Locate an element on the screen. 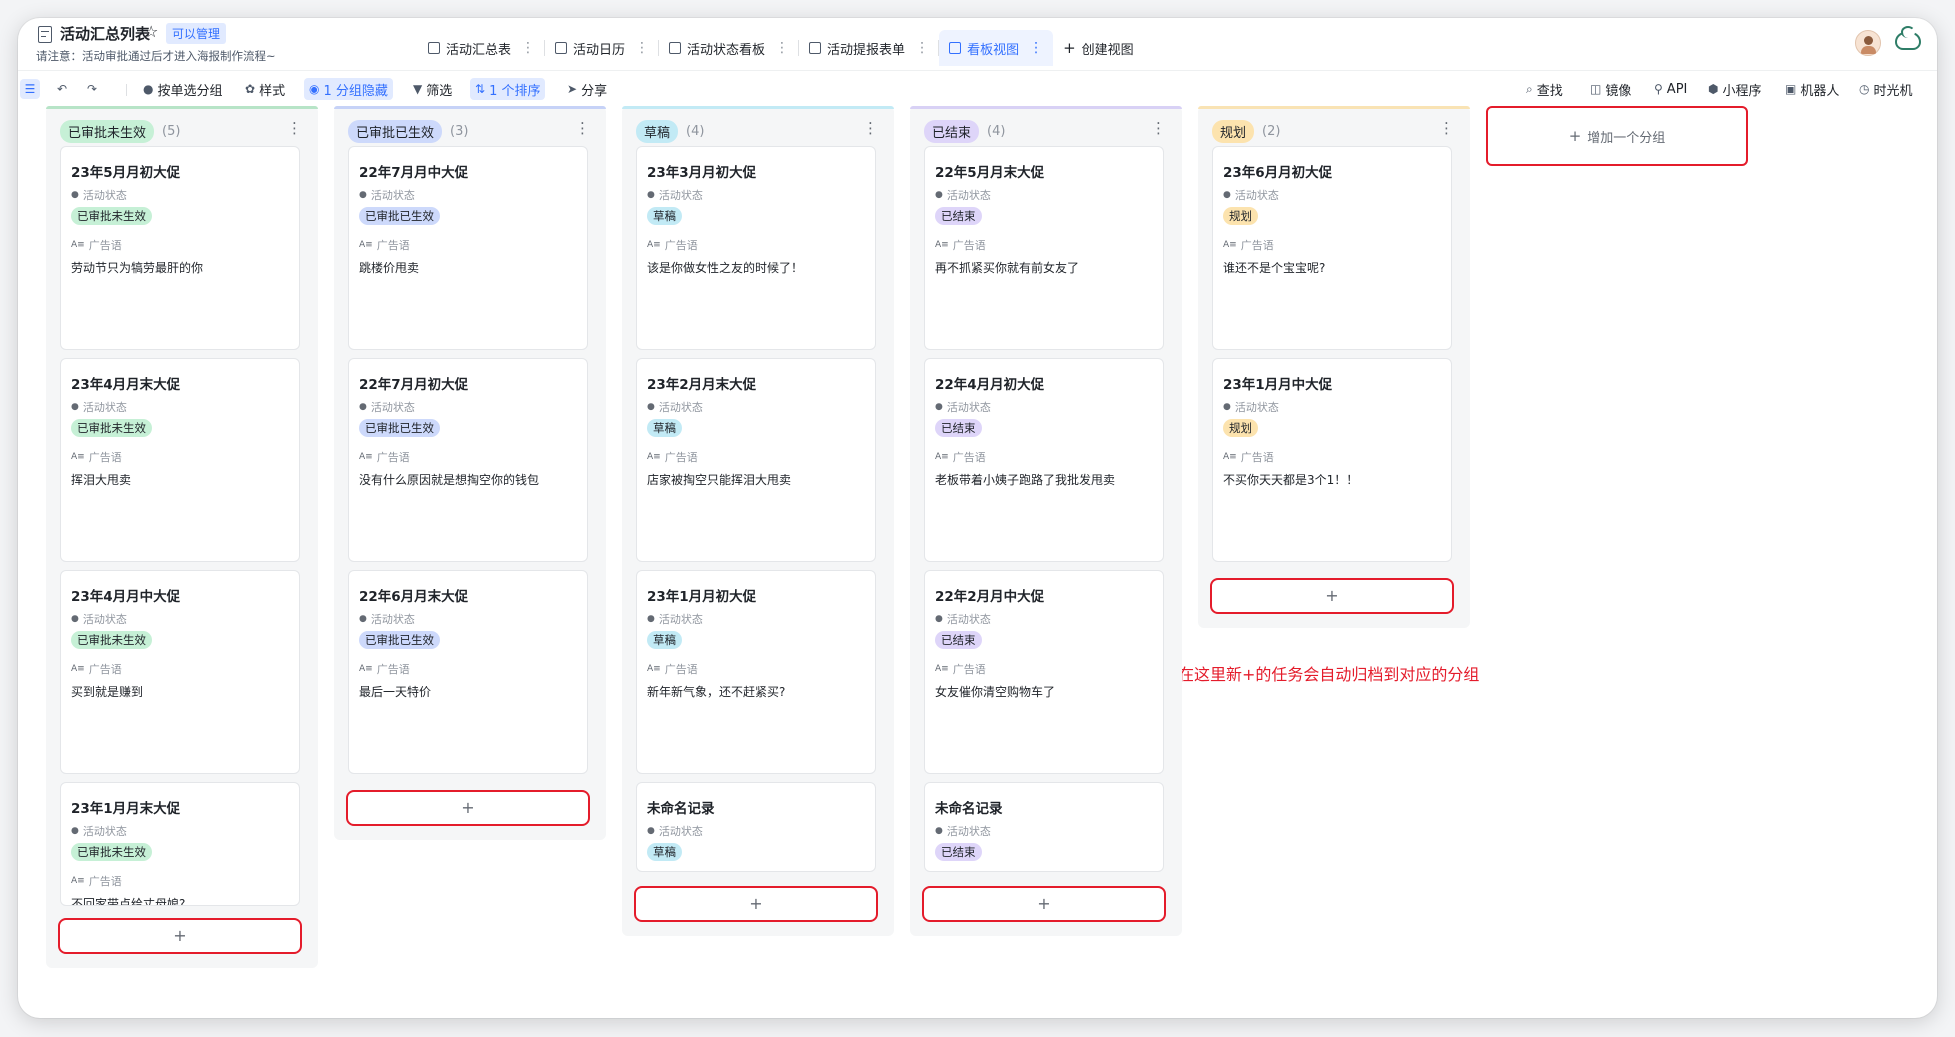 This screenshot has height=1037, width=1955. record-card: 23年4月月中大促 ● 活动状态 已审批未生效 A≡ 广告语 买到就是赚到 is located at coordinates (180, 672).